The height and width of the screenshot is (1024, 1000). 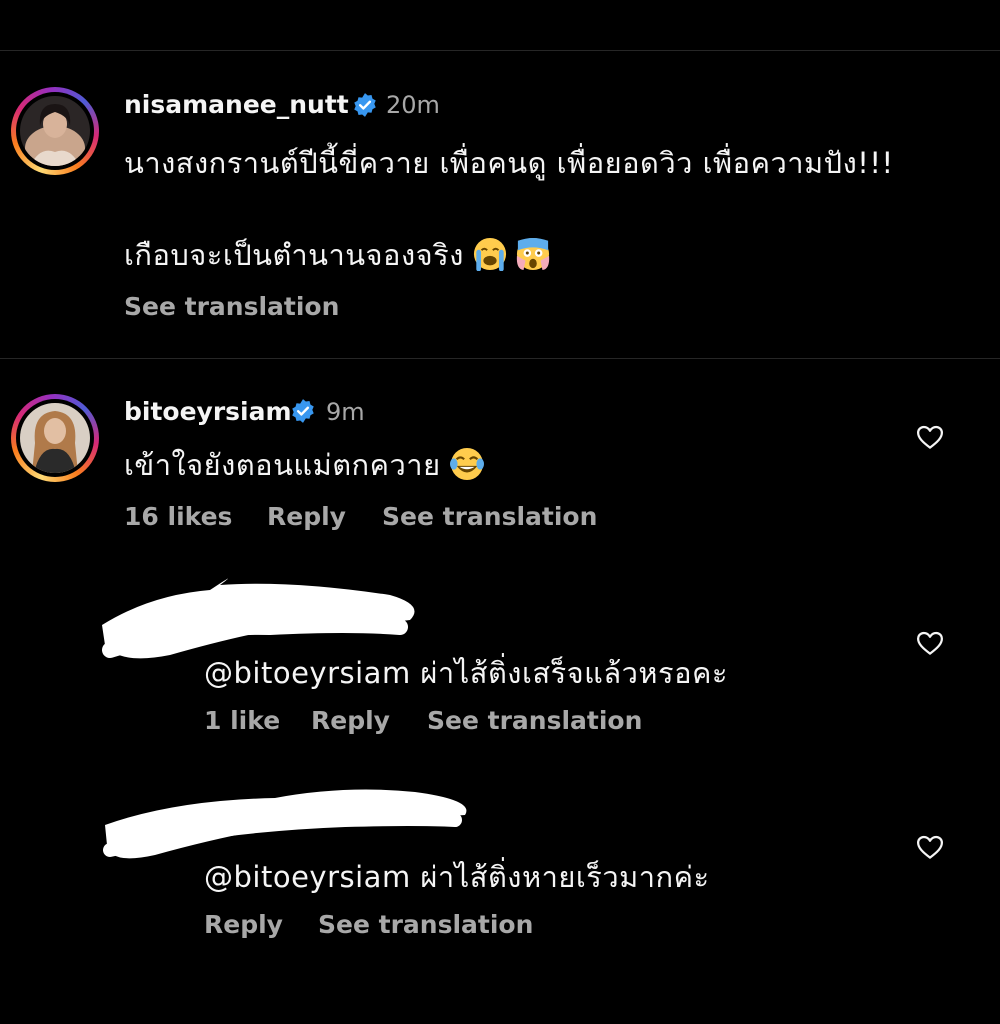 What do you see at coordinates (178, 516) in the screenshot?
I see `comment-likes-count: 16 likes` at bounding box center [178, 516].